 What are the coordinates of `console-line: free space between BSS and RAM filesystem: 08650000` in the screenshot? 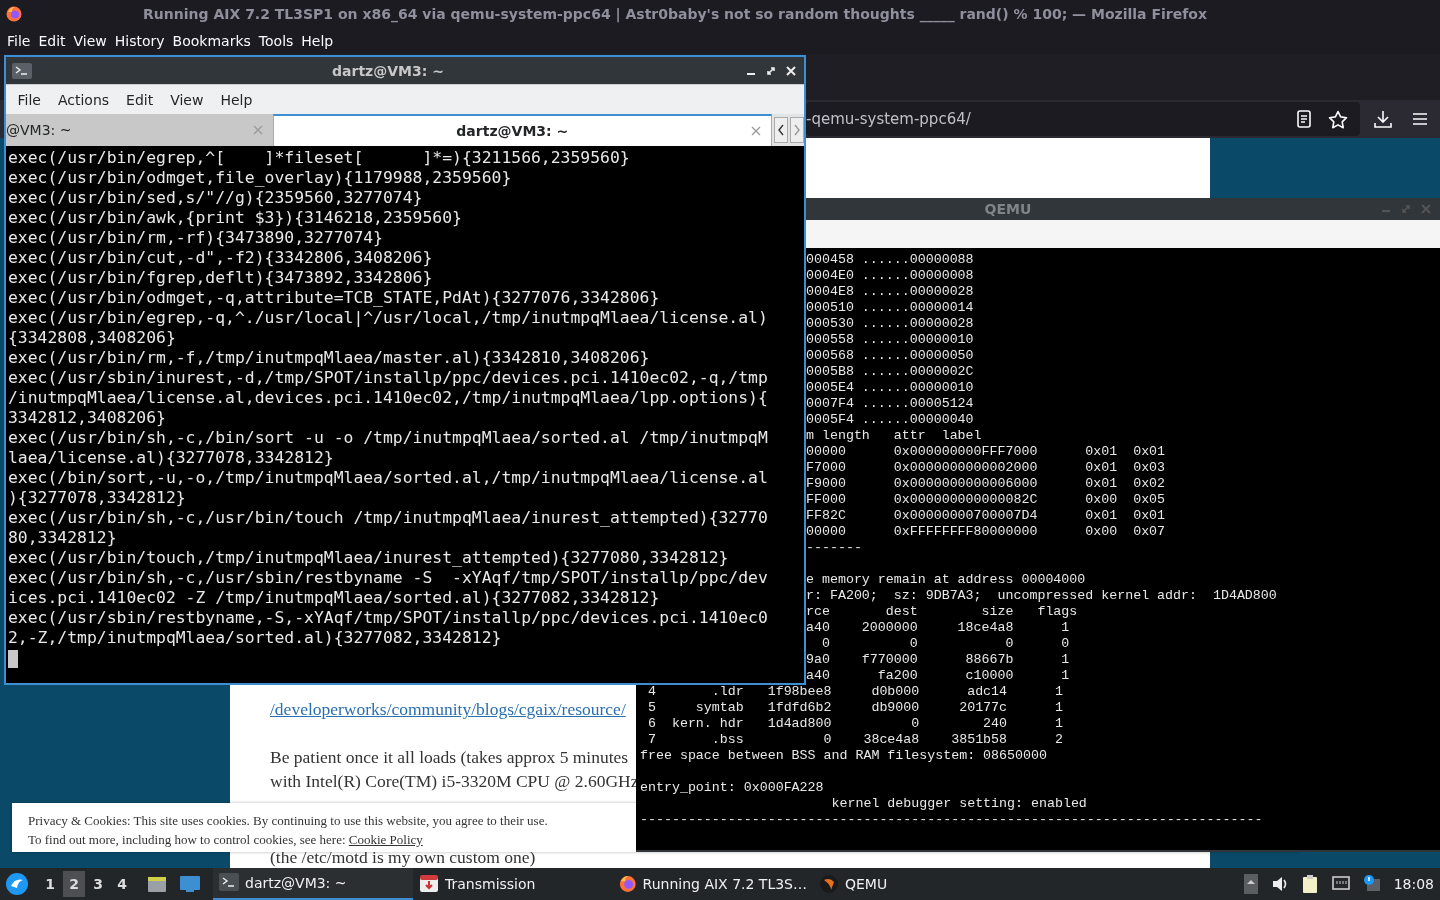 It's located at (844, 756).